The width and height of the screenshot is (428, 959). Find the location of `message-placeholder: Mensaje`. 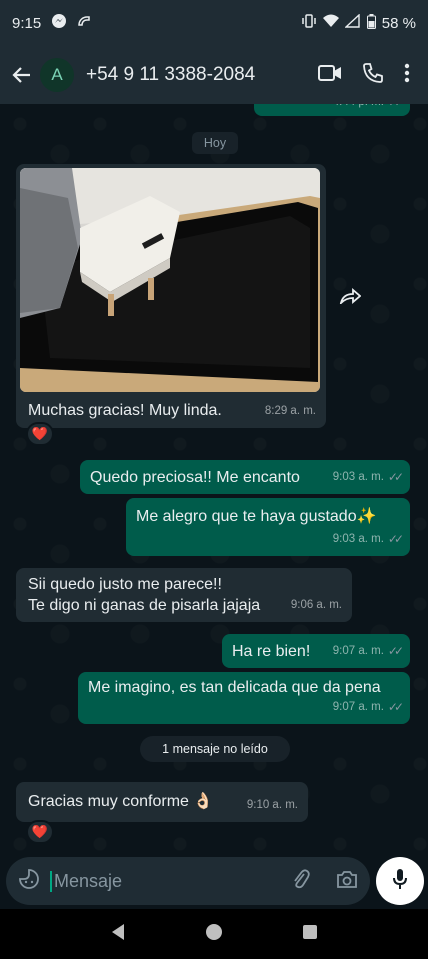

message-placeholder: Mensaje is located at coordinates (86, 881).